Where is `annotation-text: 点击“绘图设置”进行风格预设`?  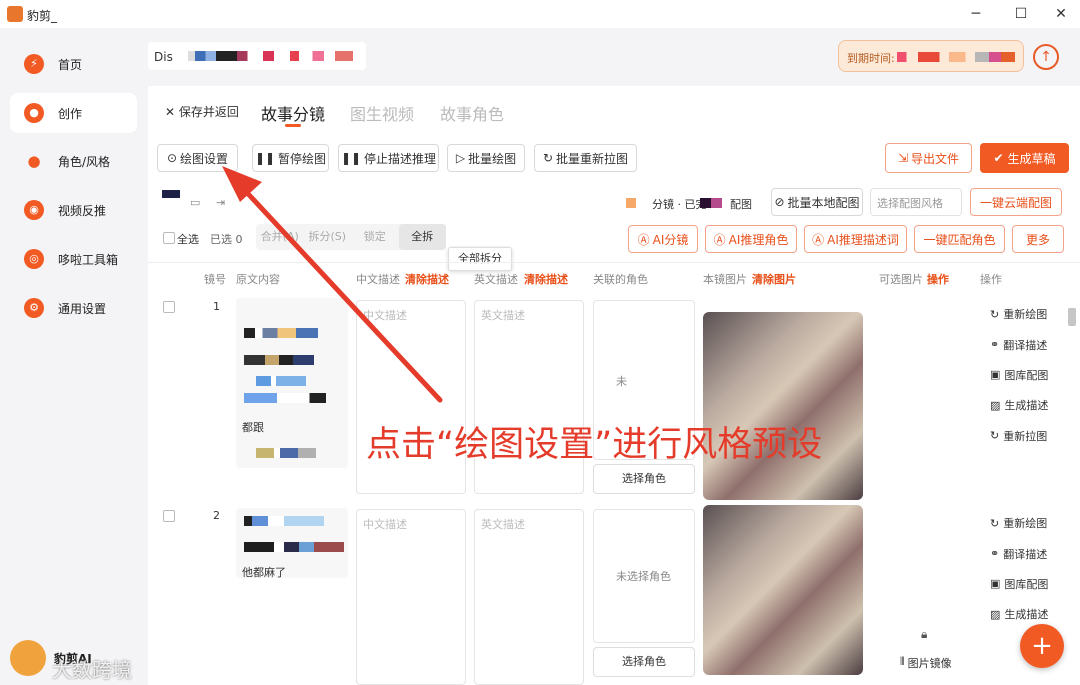
annotation-text: 点击“绘图设置”进行风格预设 is located at coordinates (594, 445).